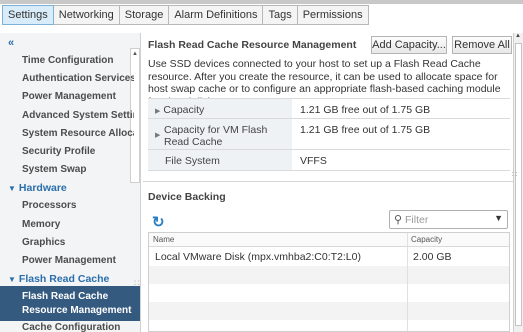 The height and width of the screenshot is (332, 523). I want to click on dropdown-arrow-icon: ▼, so click(498, 218).